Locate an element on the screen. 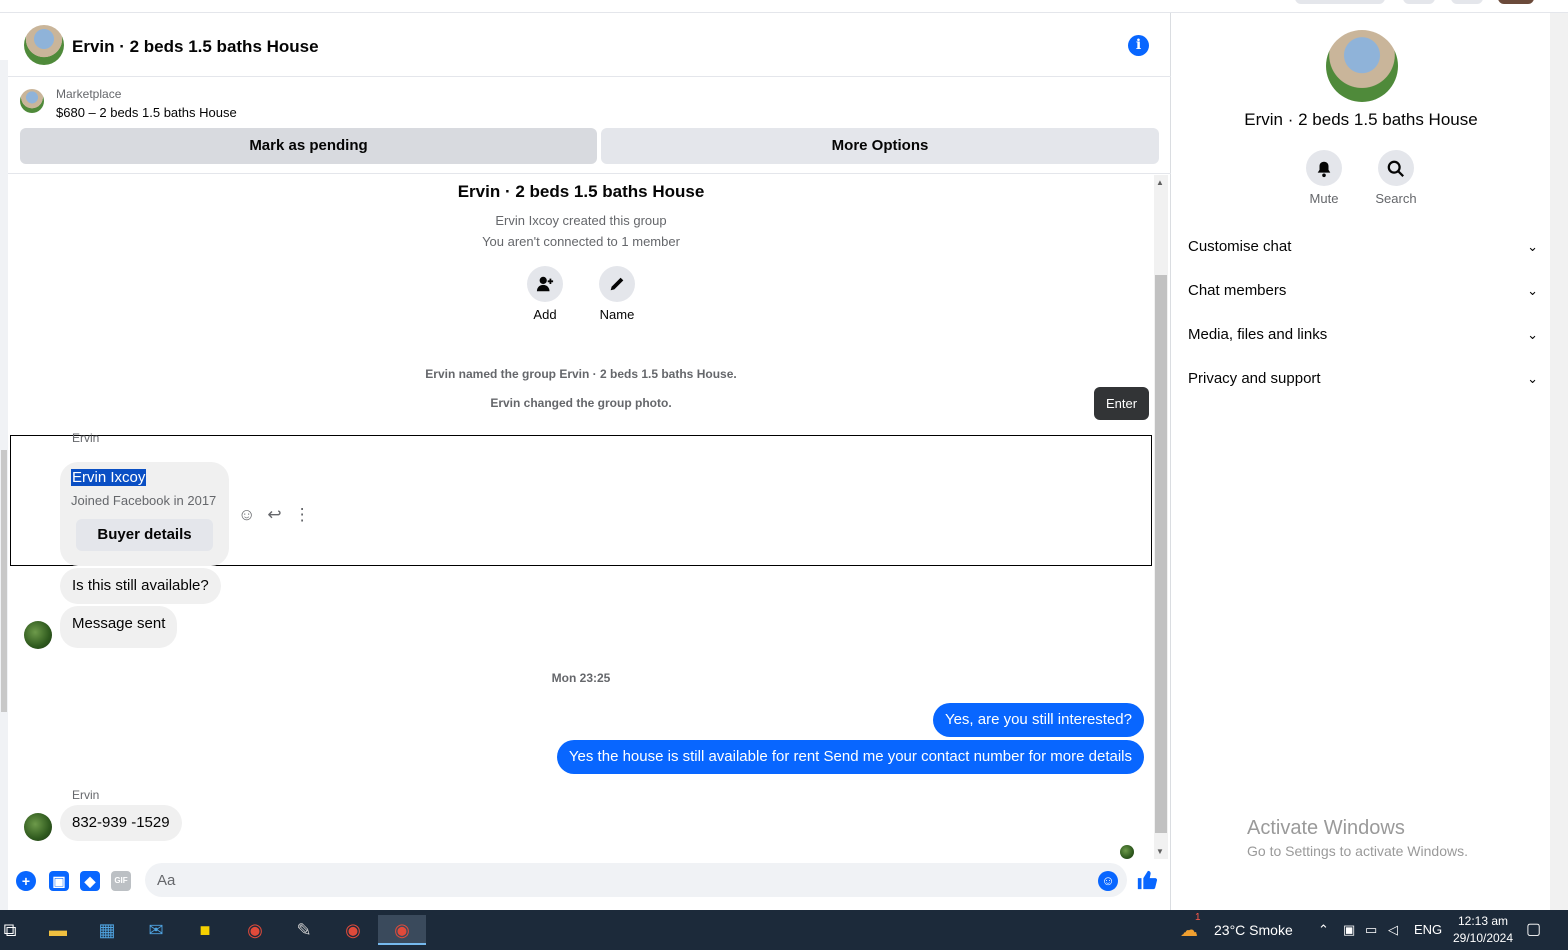 This screenshot has width=1568, height=950. name-label: Name is located at coordinates (617, 314).